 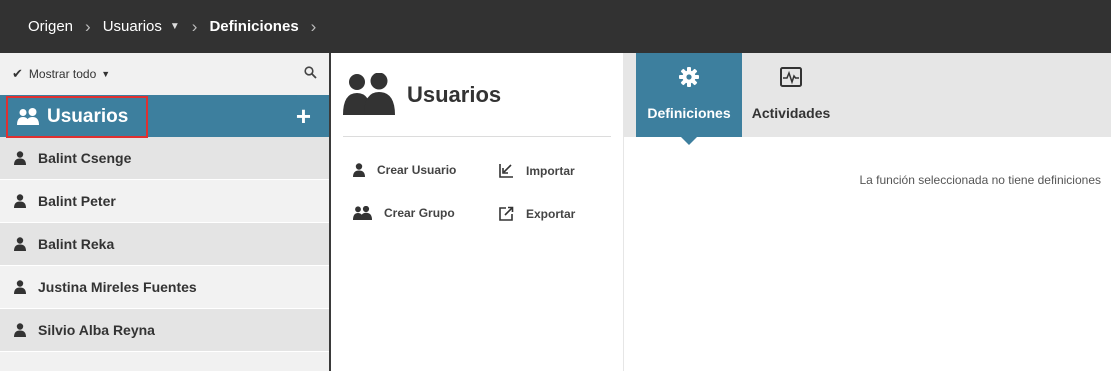 I want to click on list-item: Silvio Alba Reyna, so click(x=164, y=330).